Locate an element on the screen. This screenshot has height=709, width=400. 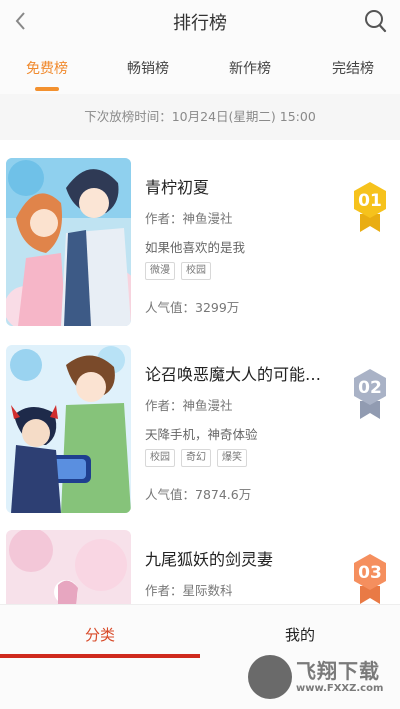
page-title: 排行榜 is located at coordinates (200, 23).